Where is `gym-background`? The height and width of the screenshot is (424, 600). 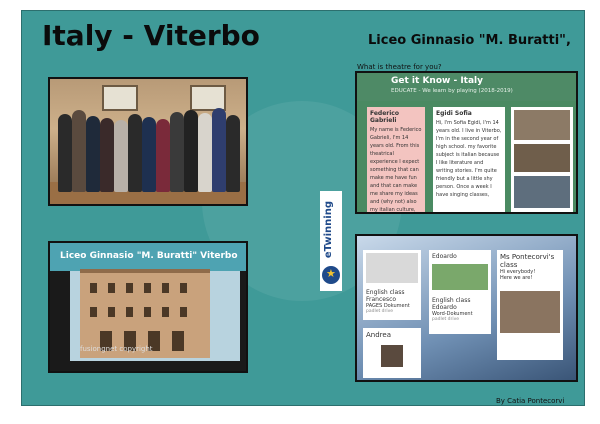 gym-background is located at coordinates (148, 141).